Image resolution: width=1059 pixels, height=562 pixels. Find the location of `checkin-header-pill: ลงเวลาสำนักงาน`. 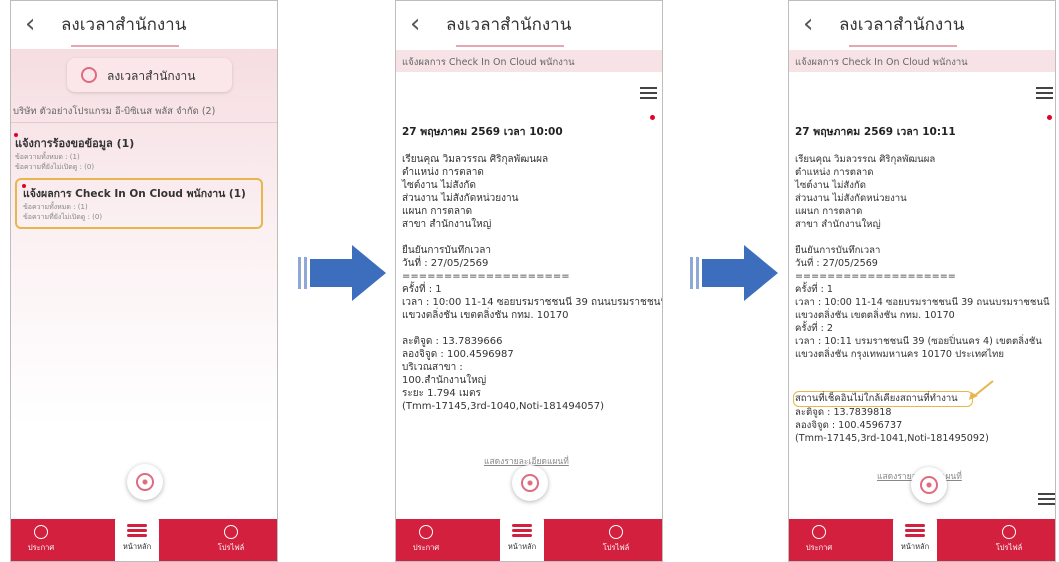

checkin-header-pill: ลงเวลาสำนักงาน is located at coordinates (149, 75).